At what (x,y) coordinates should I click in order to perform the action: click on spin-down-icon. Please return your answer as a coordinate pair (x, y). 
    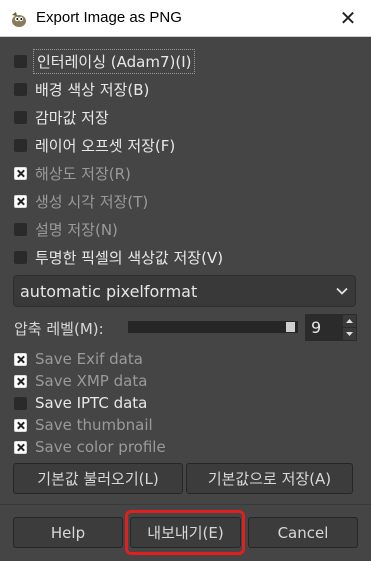
    Looking at the image, I should click on (349, 334).